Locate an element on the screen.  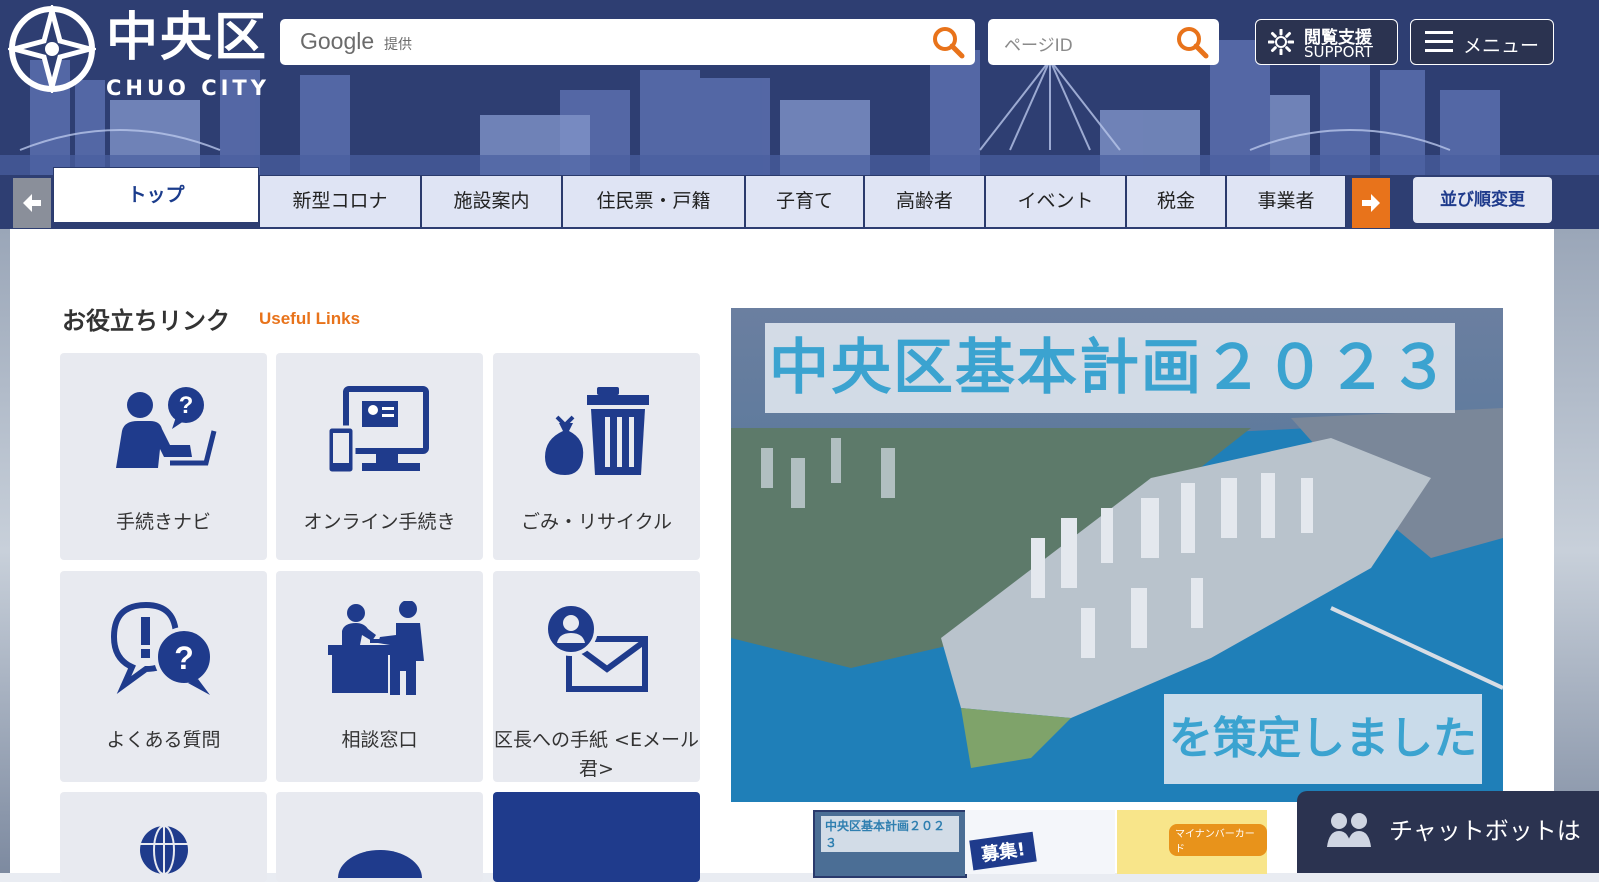
banner-thumbnail-1: 中央区基本計画２０２３ is located at coordinates (890, 844).